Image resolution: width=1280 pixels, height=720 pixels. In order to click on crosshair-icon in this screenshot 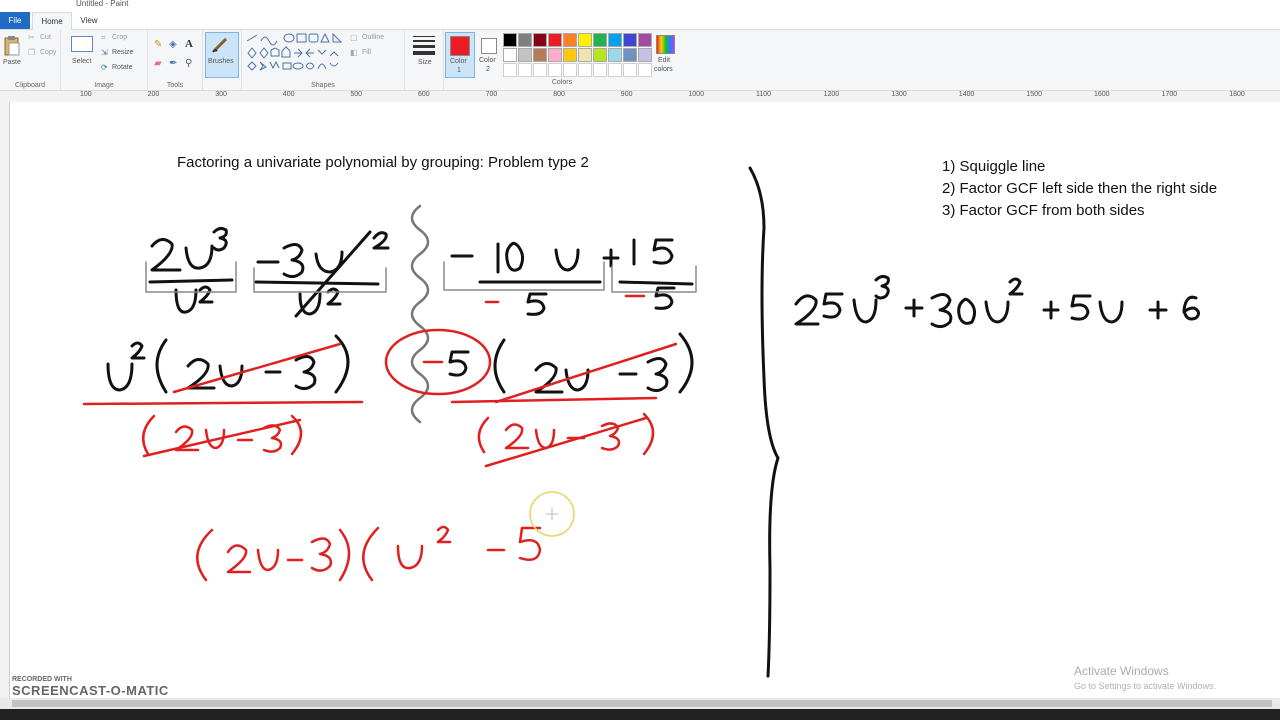, I will do `click(552, 514)`.